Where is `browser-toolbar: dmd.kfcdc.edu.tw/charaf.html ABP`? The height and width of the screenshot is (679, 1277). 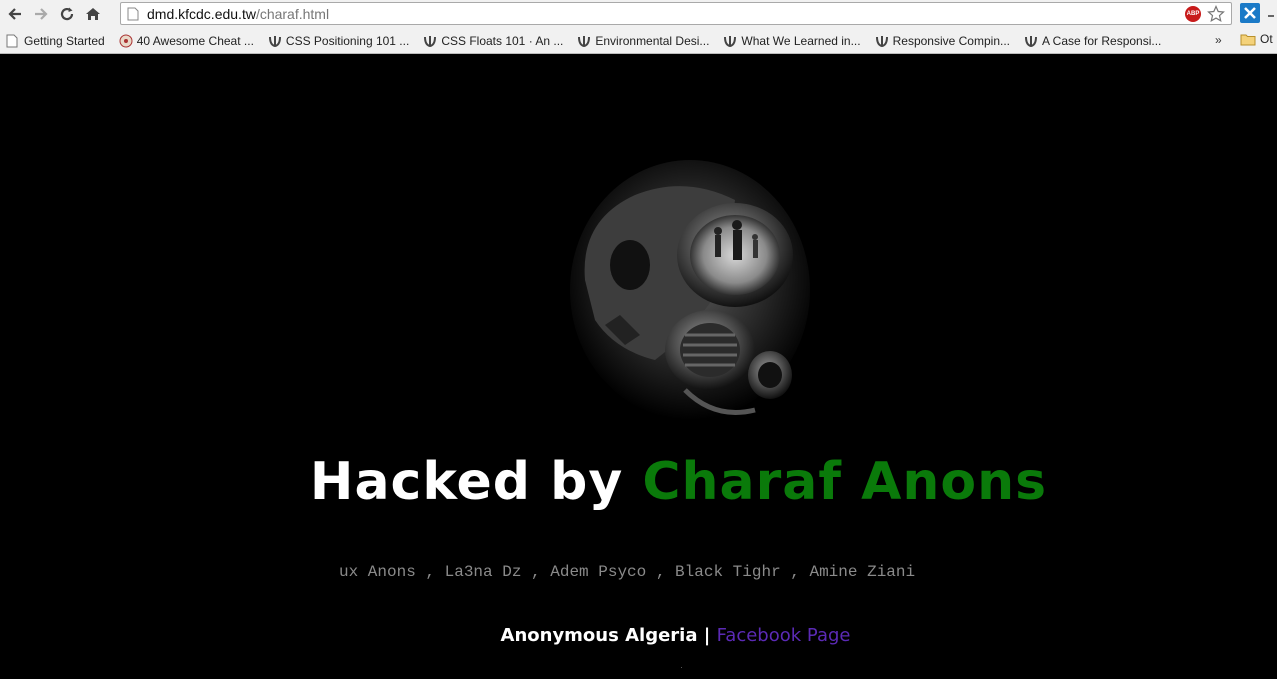
browser-toolbar: dmd.kfcdc.edu.tw/charaf.html ABP is located at coordinates (638, 14).